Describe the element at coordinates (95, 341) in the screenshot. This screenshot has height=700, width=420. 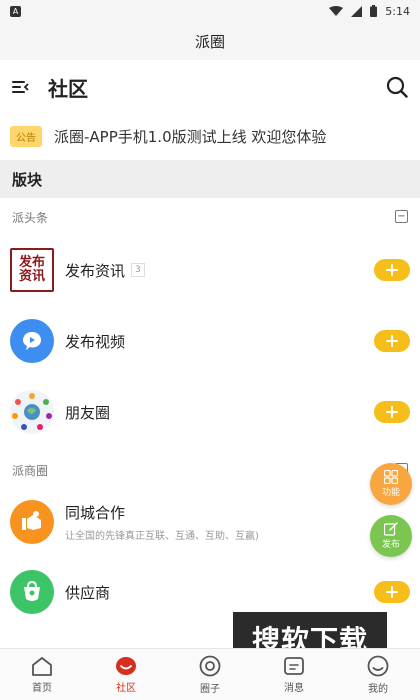
I see `item-title: 发布视频` at that location.